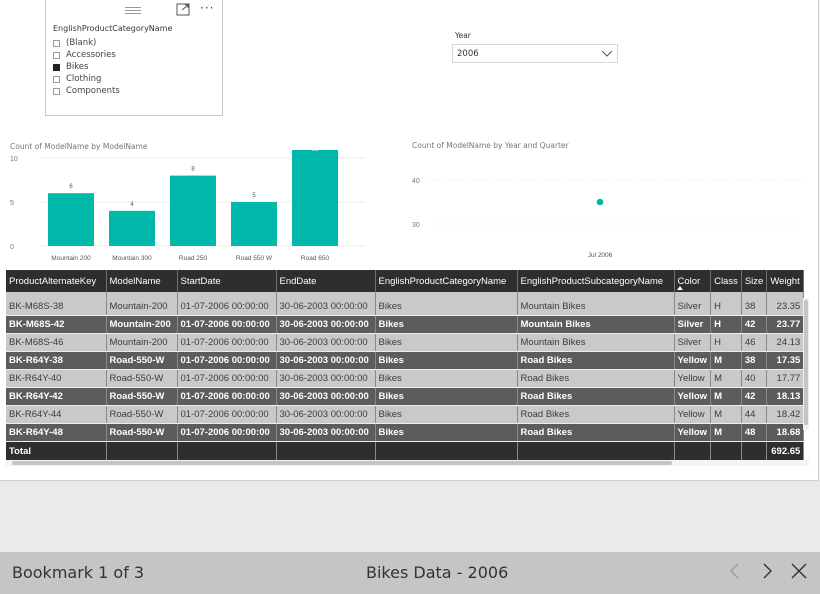  What do you see at coordinates (86, 67) in the screenshot?
I see `slicer-item: Bikes` at bounding box center [86, 67].